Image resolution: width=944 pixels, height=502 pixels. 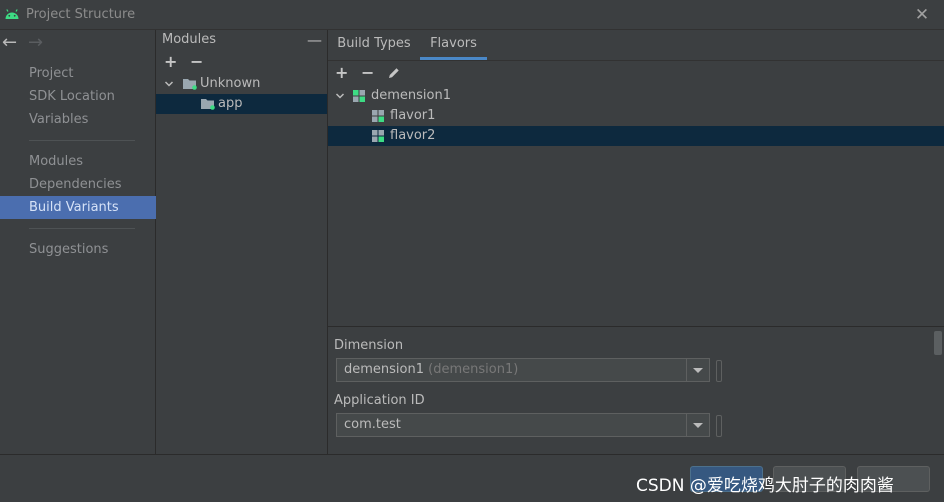 What do you see at coordinates (341, 73) in the screenshot?
I see `add-flavor-button: +` at bounding box center [341, 73].